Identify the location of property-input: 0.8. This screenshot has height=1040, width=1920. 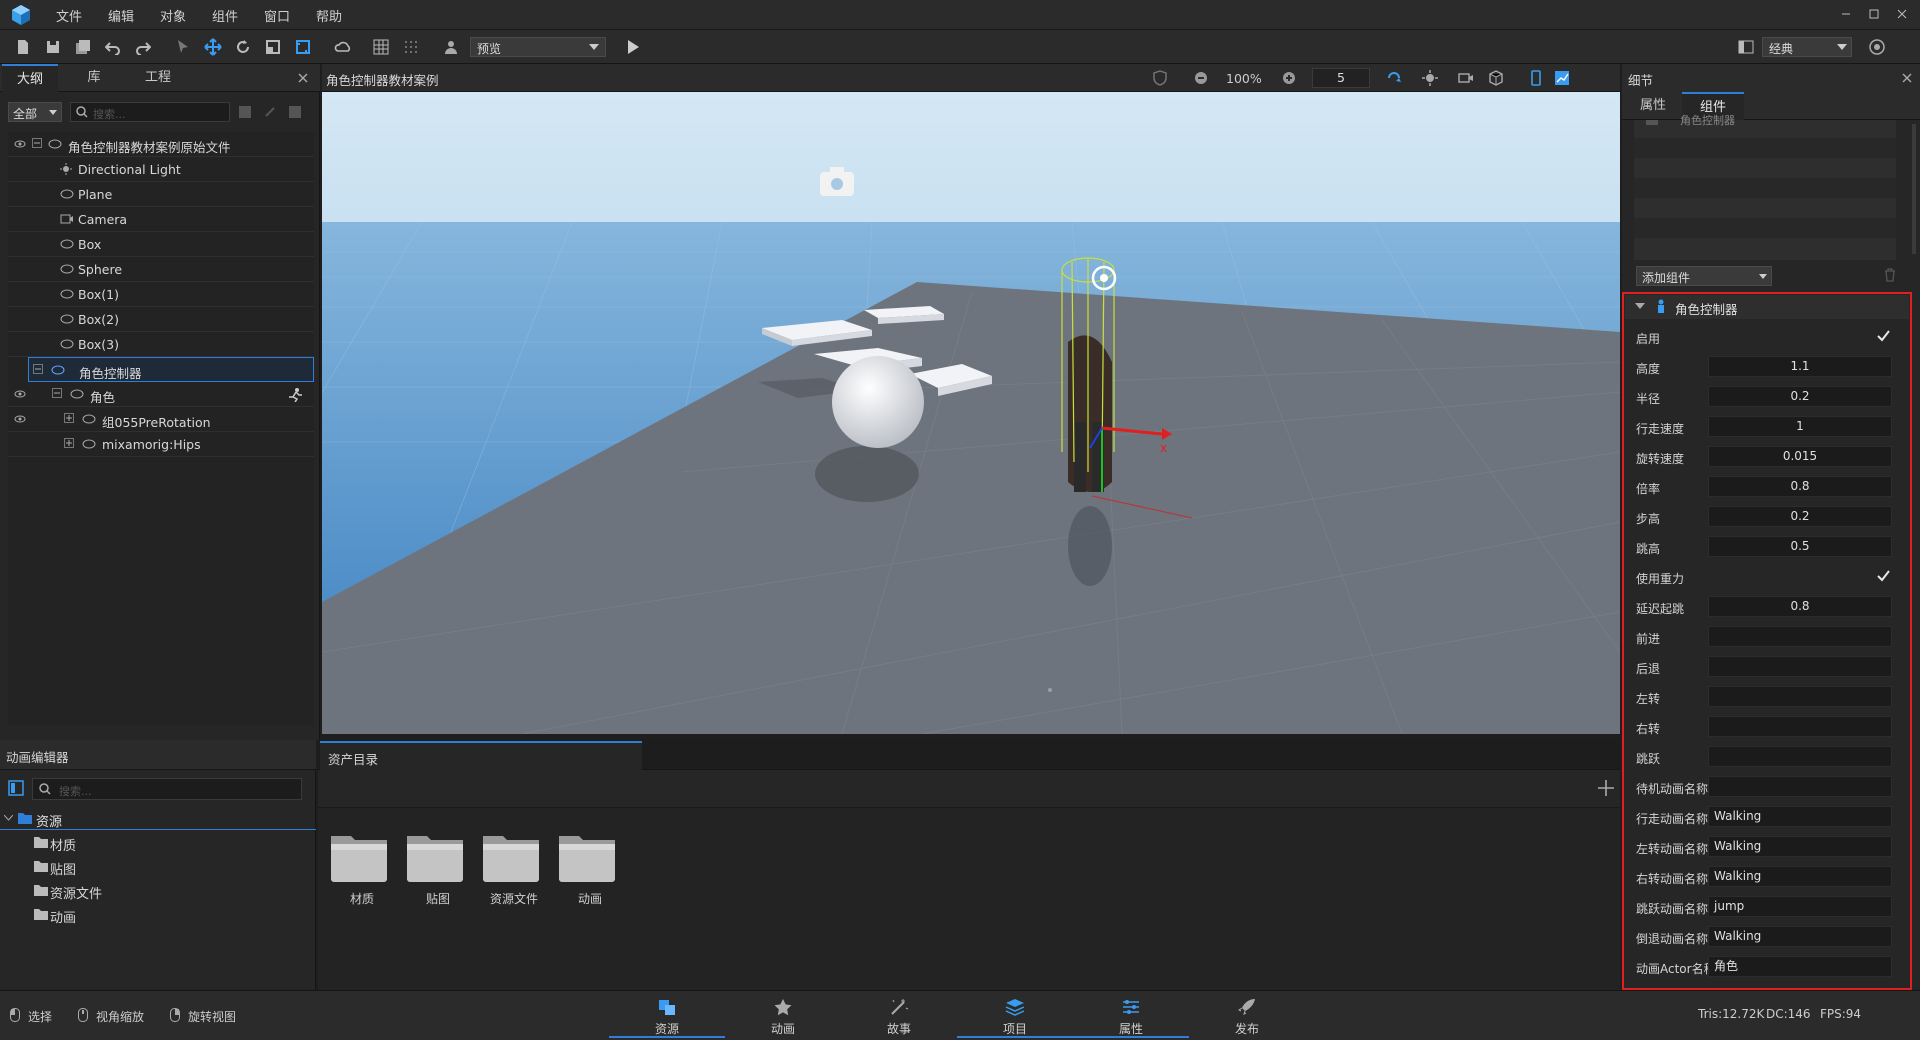
(1800, 606).